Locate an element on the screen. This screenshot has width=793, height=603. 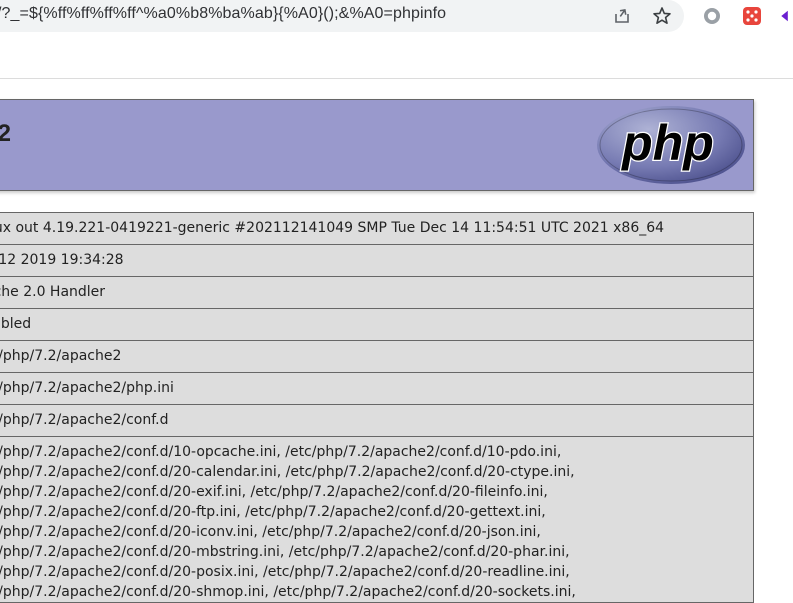
table-row: ache 2.0 Handler is located at coordinates (377, 292).